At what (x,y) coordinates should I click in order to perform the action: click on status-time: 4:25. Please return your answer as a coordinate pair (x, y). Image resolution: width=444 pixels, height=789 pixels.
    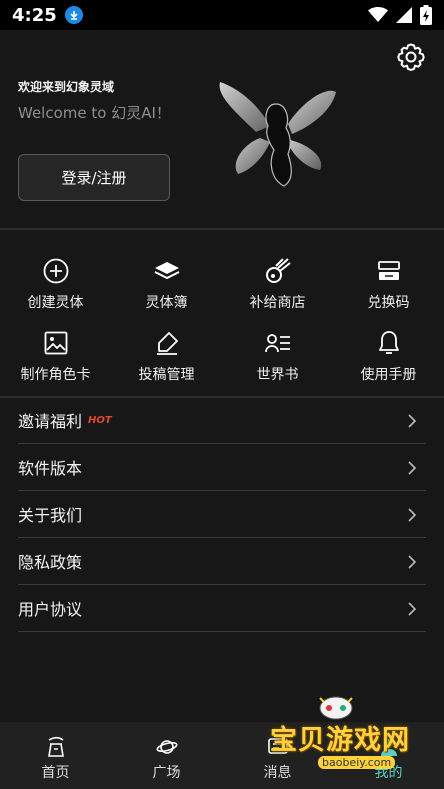
    Looking at the image, I should click on (34, 15).